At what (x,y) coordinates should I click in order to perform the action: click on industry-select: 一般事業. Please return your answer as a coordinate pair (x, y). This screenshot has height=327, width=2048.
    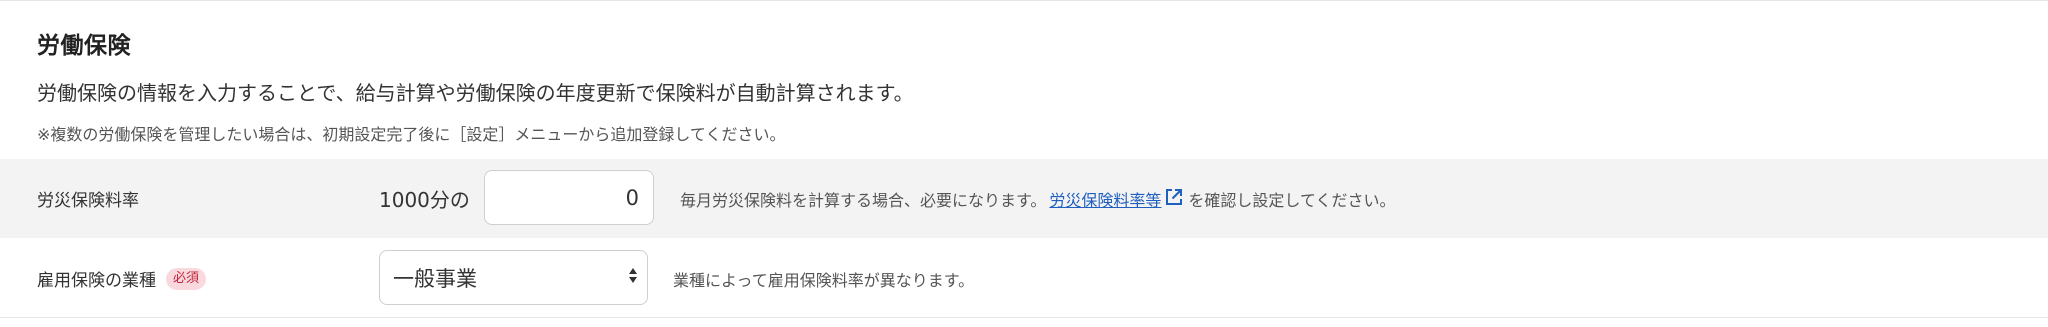
    Looking at the image, I should click on (513, 277).